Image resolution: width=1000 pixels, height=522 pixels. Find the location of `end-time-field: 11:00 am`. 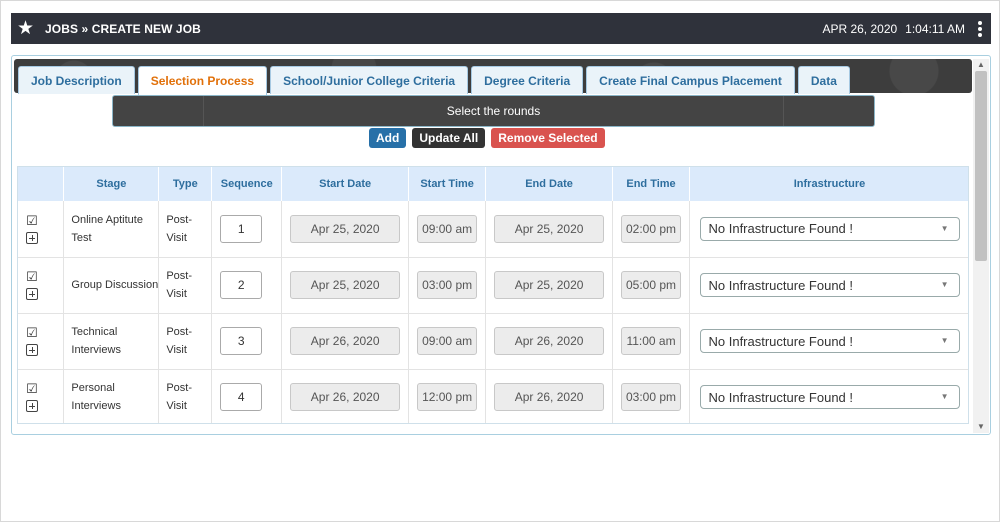

end-time-field: 11:00 am is located at coordinates (651, 341).